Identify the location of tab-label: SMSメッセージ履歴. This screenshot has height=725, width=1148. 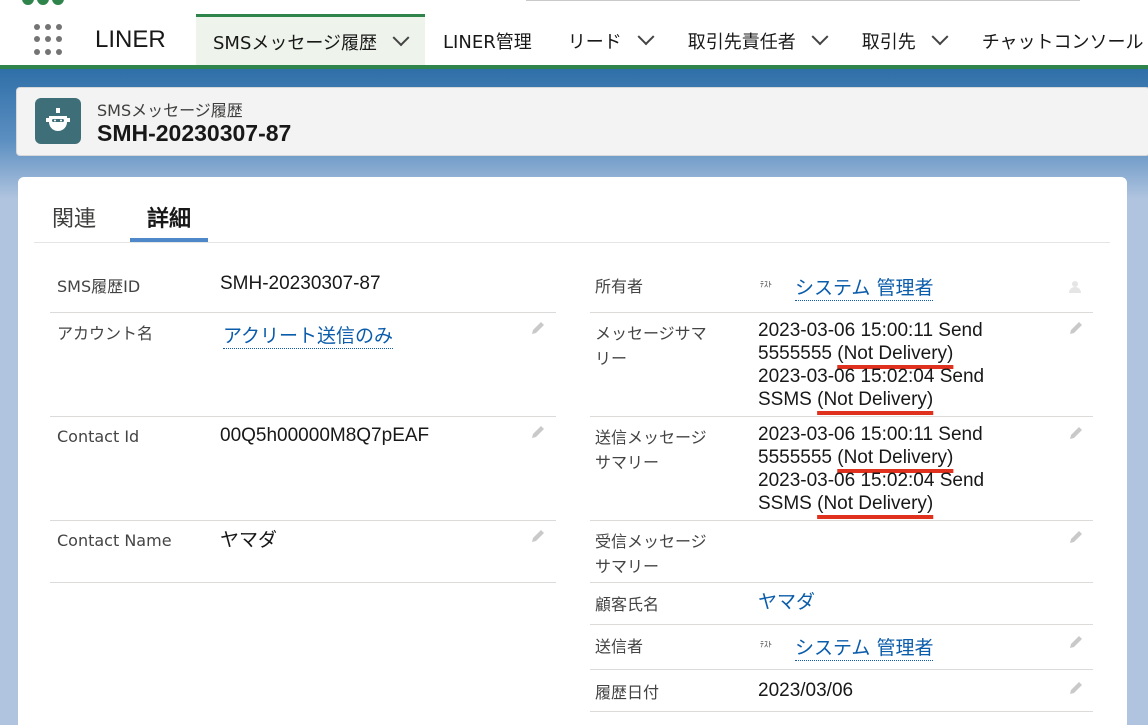
(295, 43).